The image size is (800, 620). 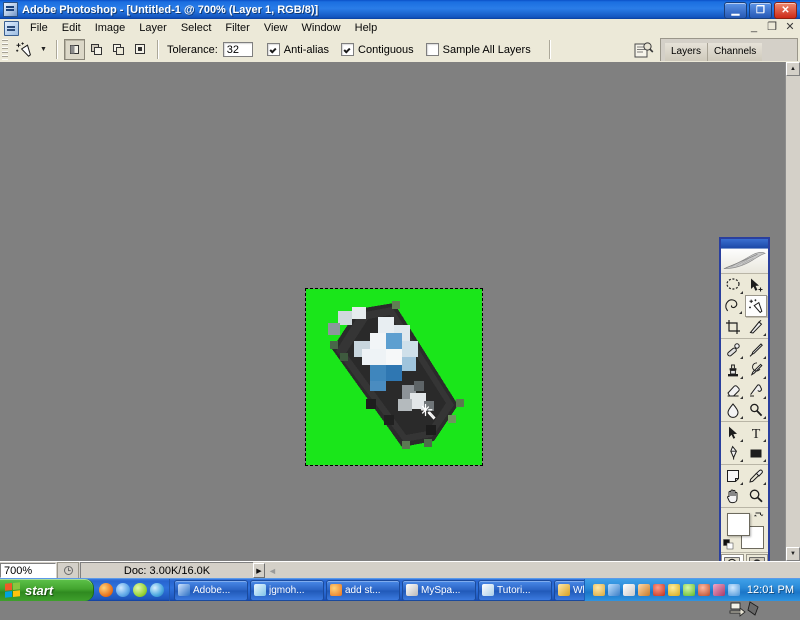 I want to click on canvas-image, so click(x=394, y=377).